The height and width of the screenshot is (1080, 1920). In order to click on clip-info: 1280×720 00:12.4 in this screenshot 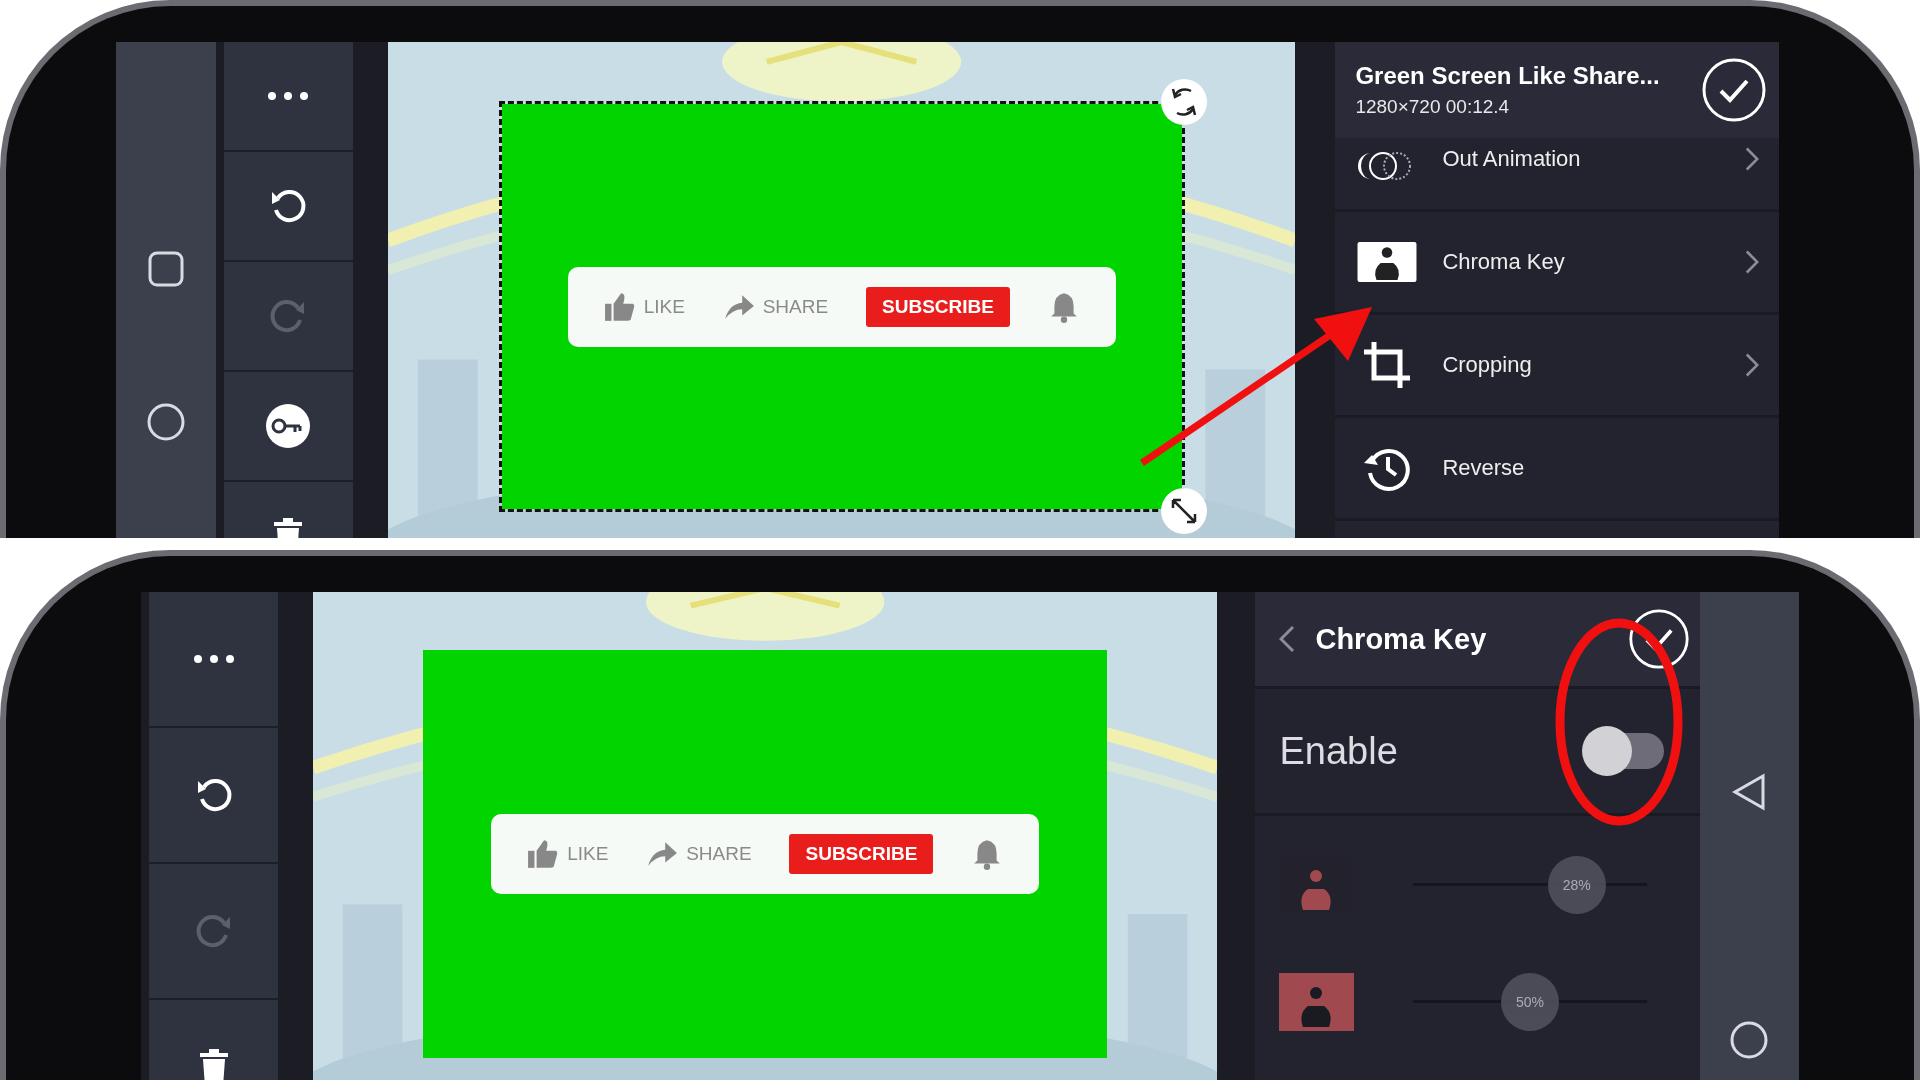, I will do `click(1433, 107)`.